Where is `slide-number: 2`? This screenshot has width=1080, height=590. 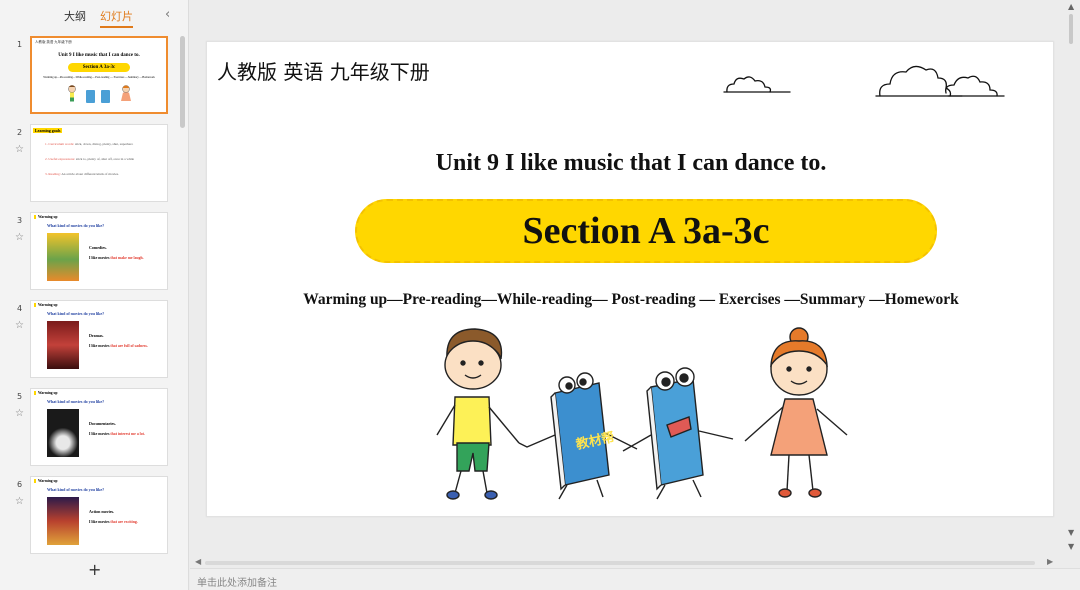
slide-number: 2 is located at coordinates (20, 132).